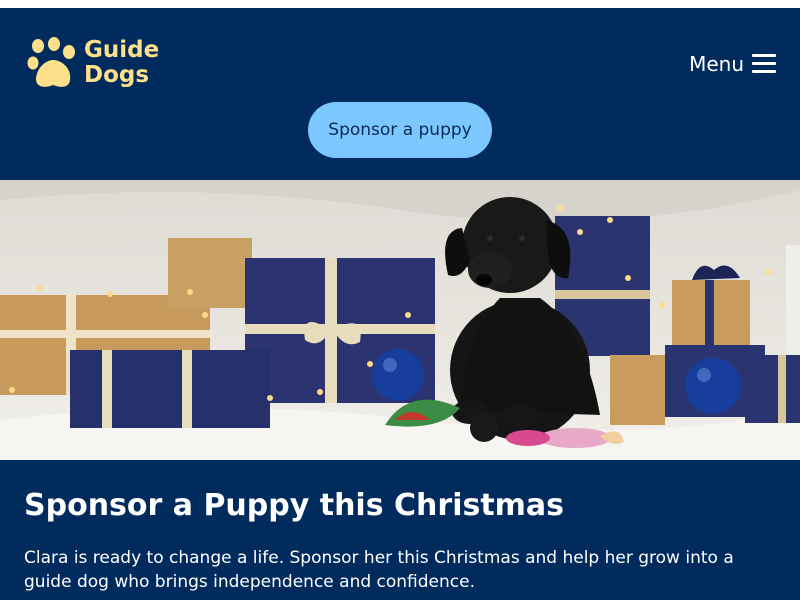  I want to click on paw-icon, so click(51, 62).